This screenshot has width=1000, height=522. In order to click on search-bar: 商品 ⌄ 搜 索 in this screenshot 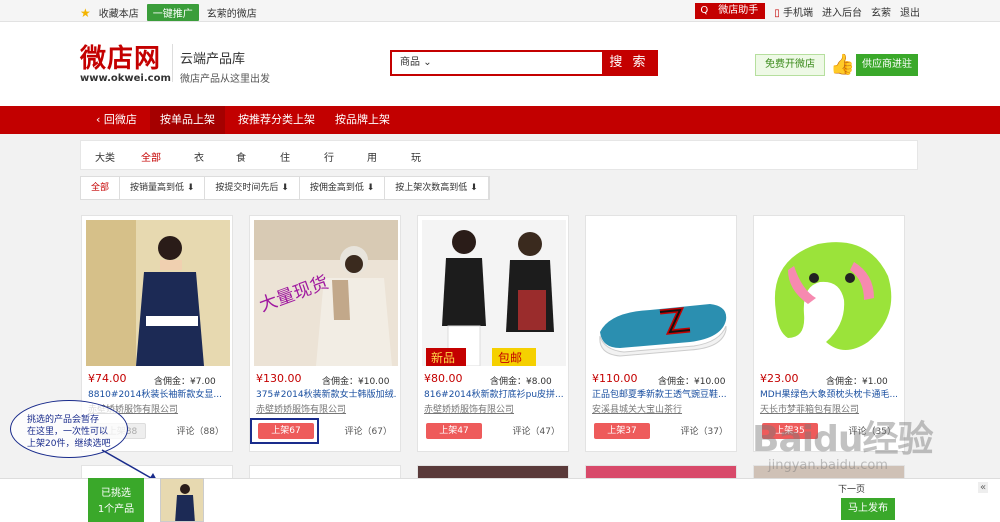, I will do `click(524, 63)`.